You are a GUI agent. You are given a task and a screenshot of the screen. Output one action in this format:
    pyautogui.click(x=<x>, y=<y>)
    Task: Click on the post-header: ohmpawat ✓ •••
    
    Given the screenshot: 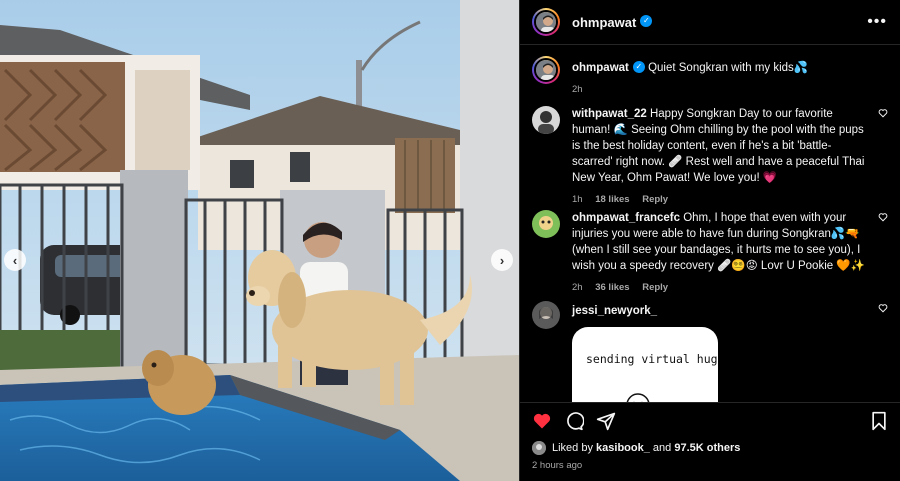 What is the action you would take?
    pyautogui.click(x=710, y=22)
    